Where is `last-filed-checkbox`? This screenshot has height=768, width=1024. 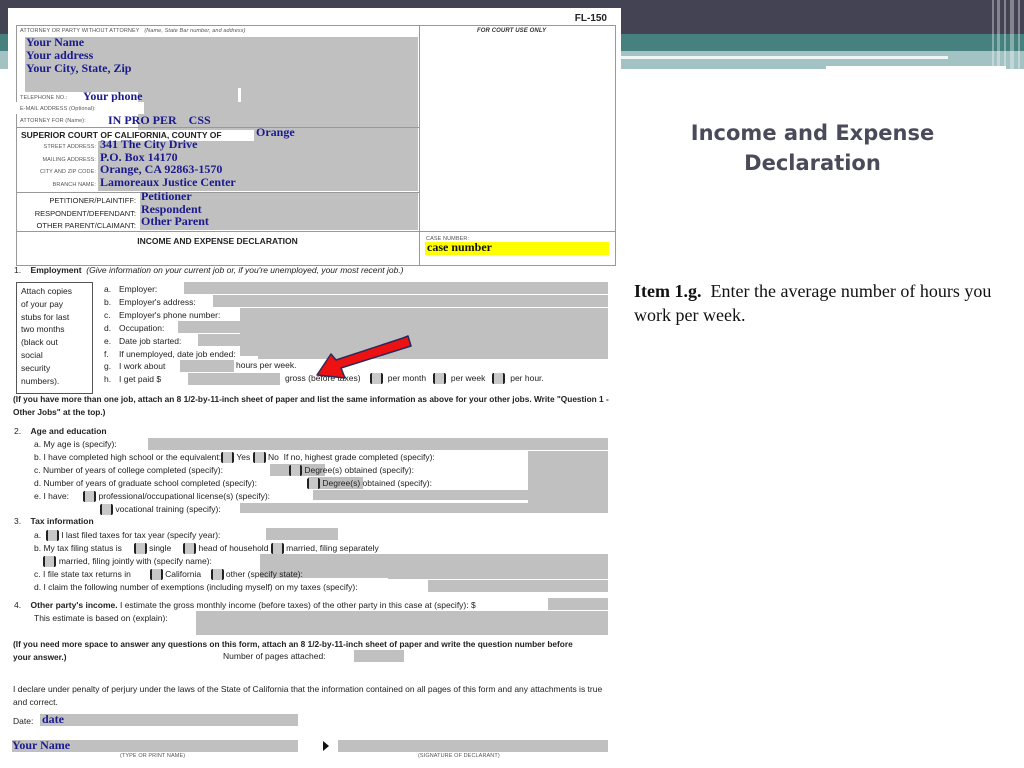 last-filed-checkbox is located at coordinates (52, 536).